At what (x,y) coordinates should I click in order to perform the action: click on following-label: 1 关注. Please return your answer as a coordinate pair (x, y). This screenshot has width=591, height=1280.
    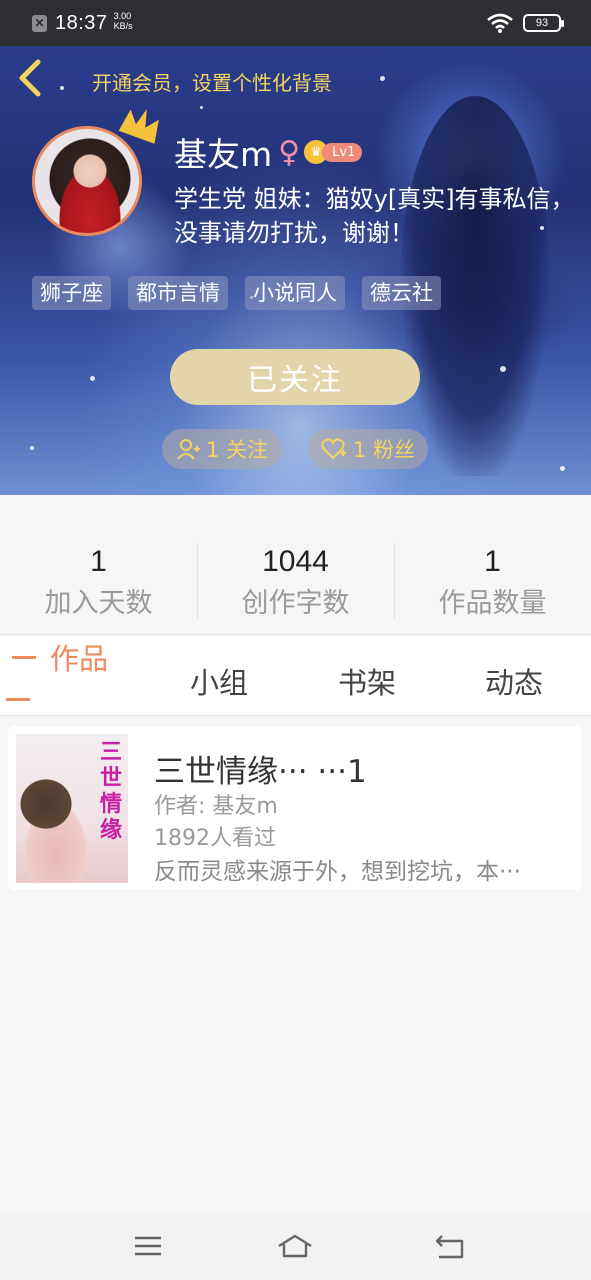
    Looking at the image, I should click on (237, 450).